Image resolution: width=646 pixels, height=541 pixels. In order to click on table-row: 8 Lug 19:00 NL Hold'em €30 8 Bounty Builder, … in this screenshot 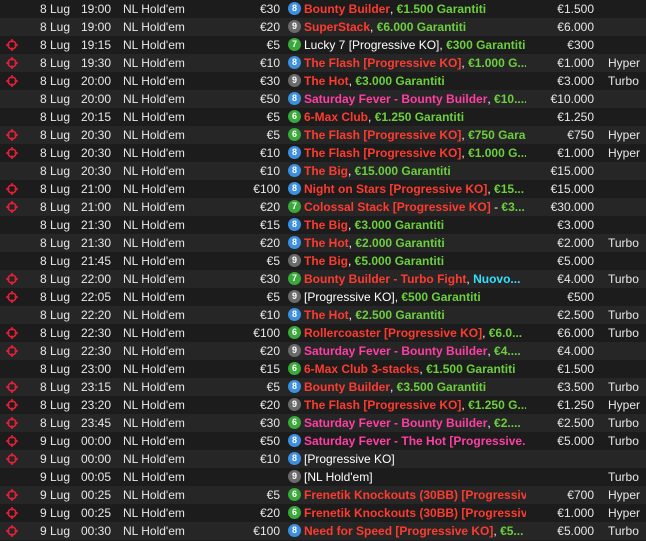, I will do `click(323, 9)`.